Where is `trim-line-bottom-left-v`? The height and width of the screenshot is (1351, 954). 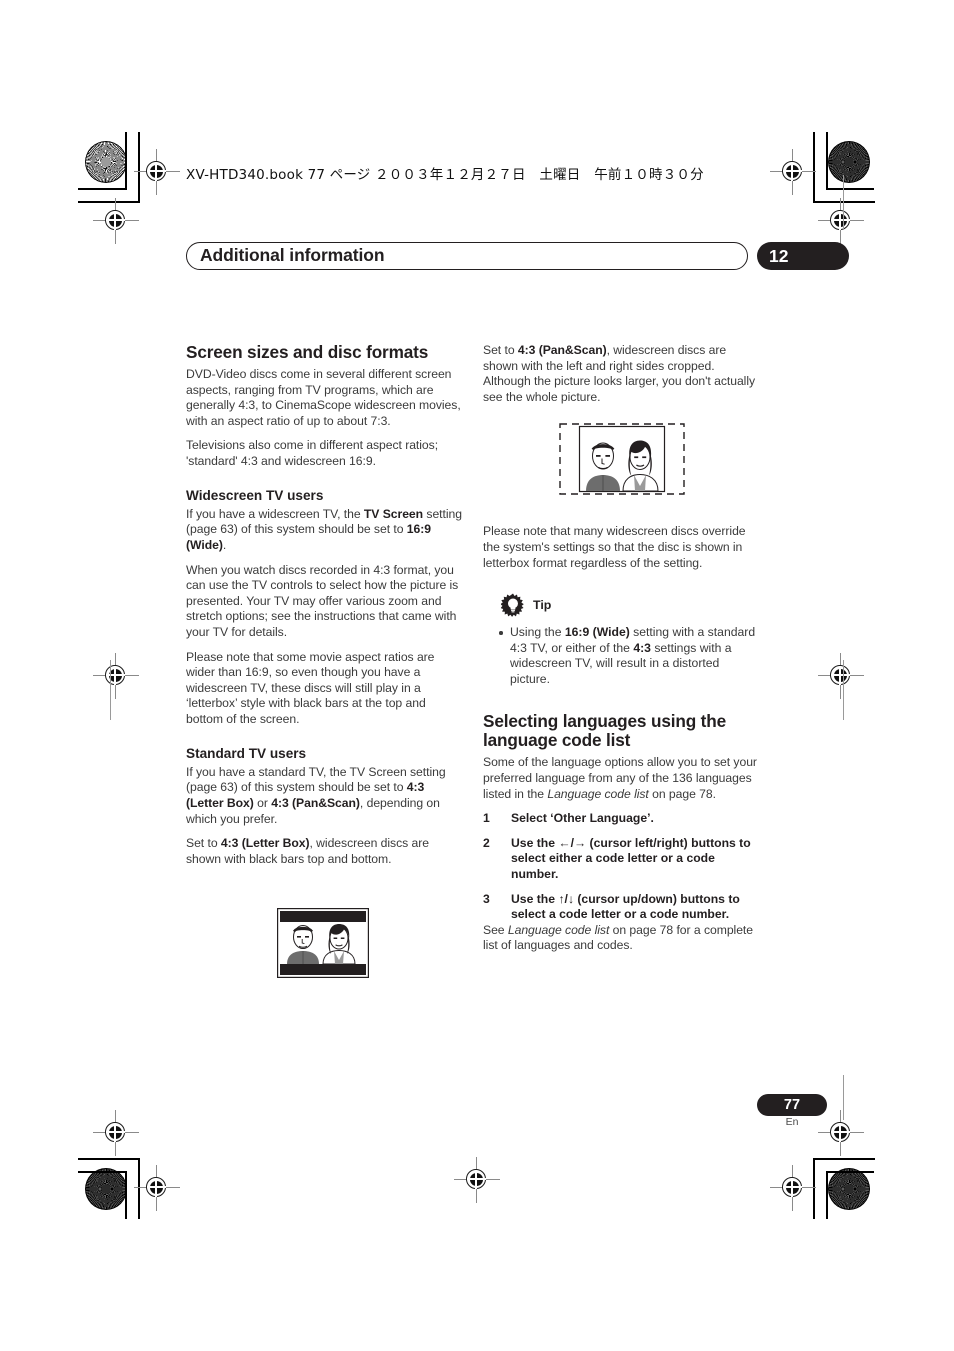
trim-line-bottom-left-v is located at coordinates (126, 1195).